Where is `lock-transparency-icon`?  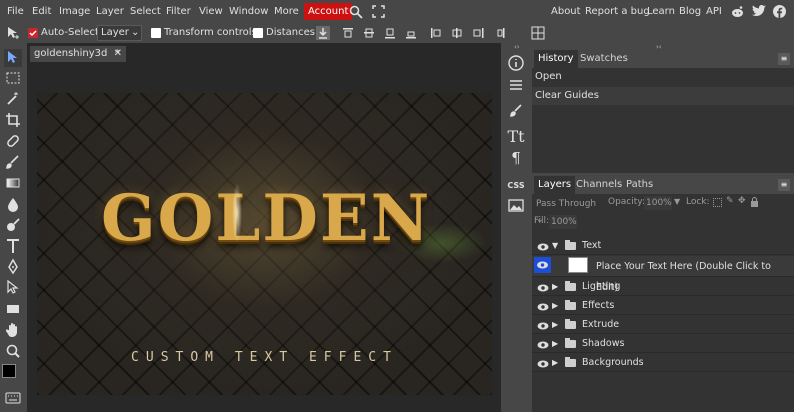
lock-transparency-icon is located at coordinates (717, 202).